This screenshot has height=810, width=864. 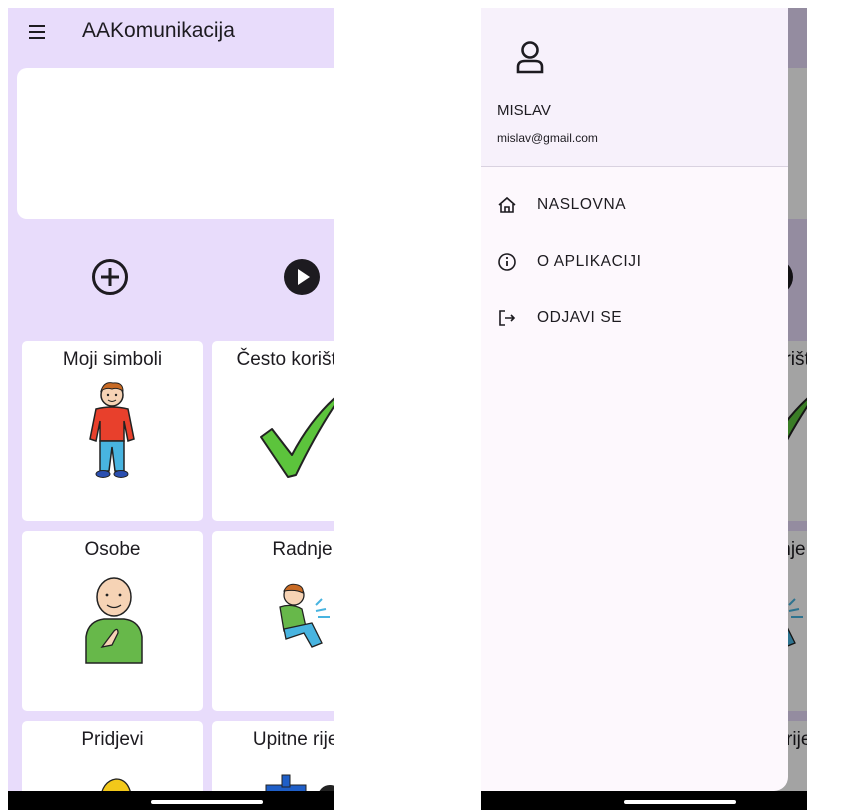 I want to click on nav-item-odjavi-se: ODJAVI SE, so click(x=631, y=318).